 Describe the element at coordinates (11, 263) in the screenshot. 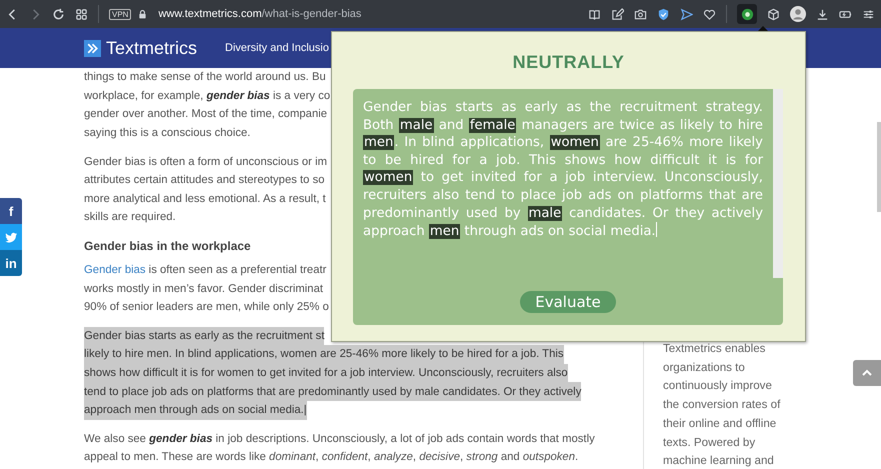

I see `linkedin-share-button: in` at that location.